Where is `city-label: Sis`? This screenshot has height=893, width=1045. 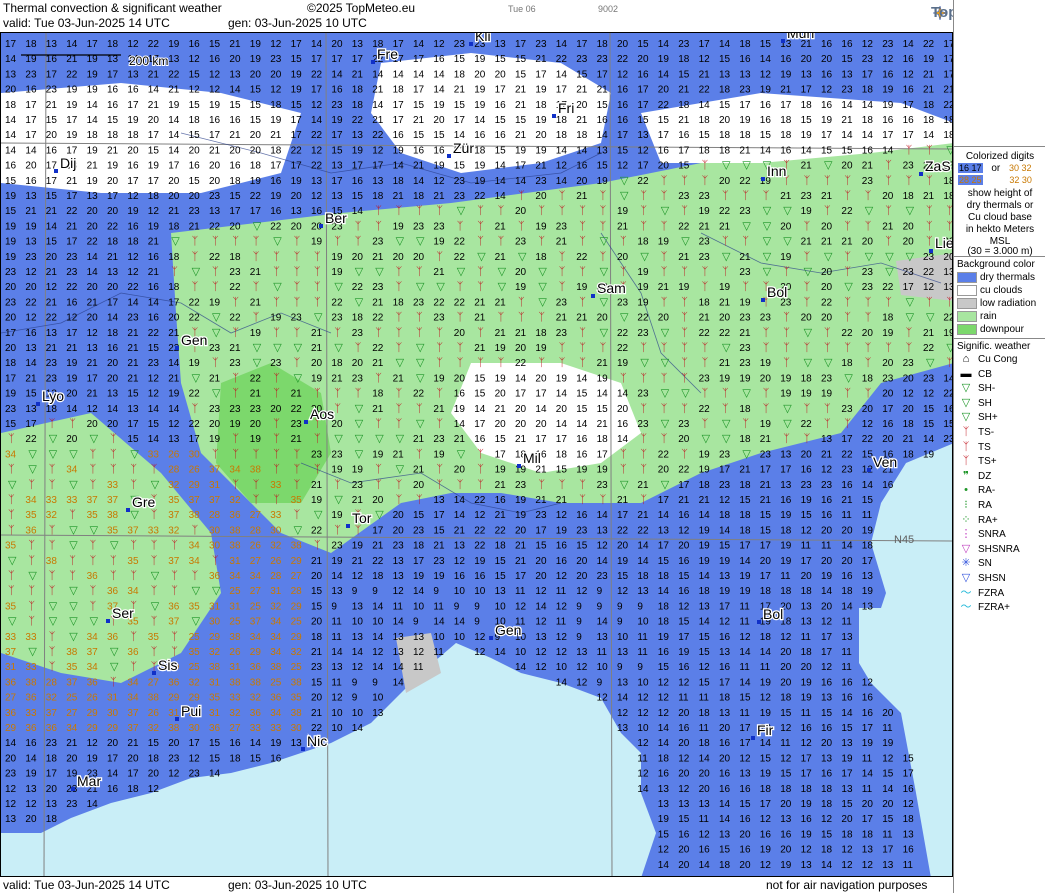
city-label: Sis is located at coordinates (167, 665).